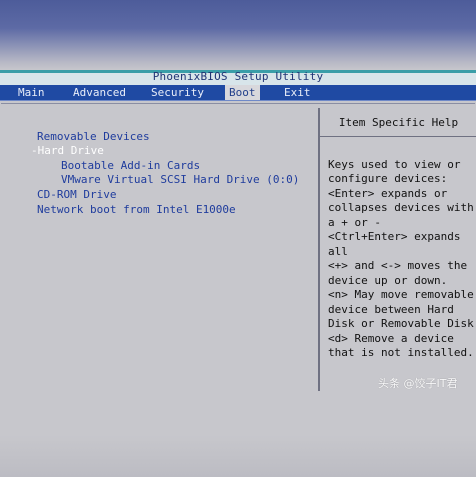 Image resolution: width=476 pixels, height=477 pixels. What do you see at coordinates (76, 194) in the screenshot?
I see `boot-item-cdrom-drive: CD-ROM Drive` at bounding box center [76, 194].